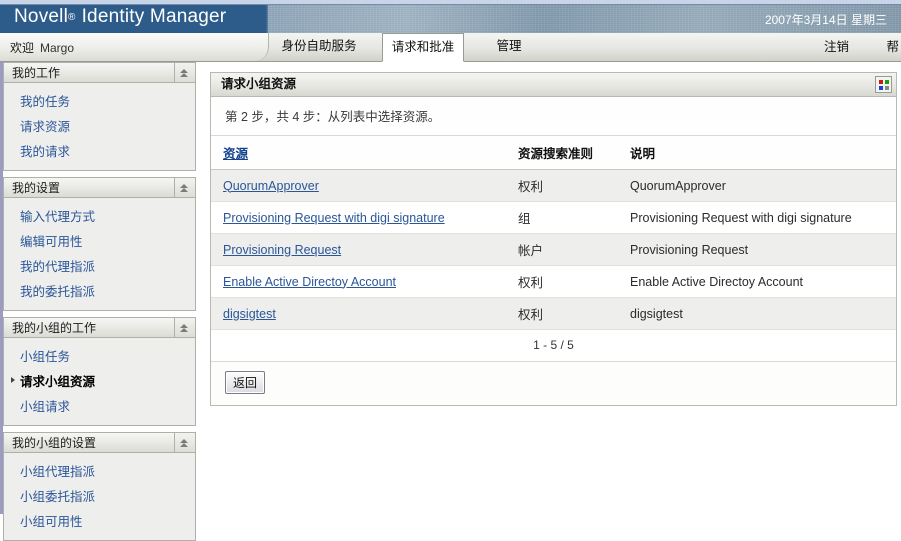 The width and height of the screenshot is (901, 541). What do you see at coordinates (319, 46) in the screenshot?
I see `tab-identity-self-service: 身份自助服务` at bounding box center [319, 46].